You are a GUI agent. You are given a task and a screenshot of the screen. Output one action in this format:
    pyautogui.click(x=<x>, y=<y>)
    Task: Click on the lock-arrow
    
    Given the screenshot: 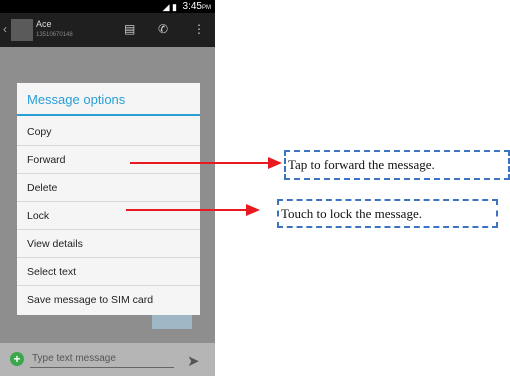 What is the action you would take?
    pyautogui.click(x=193, y=210)
    